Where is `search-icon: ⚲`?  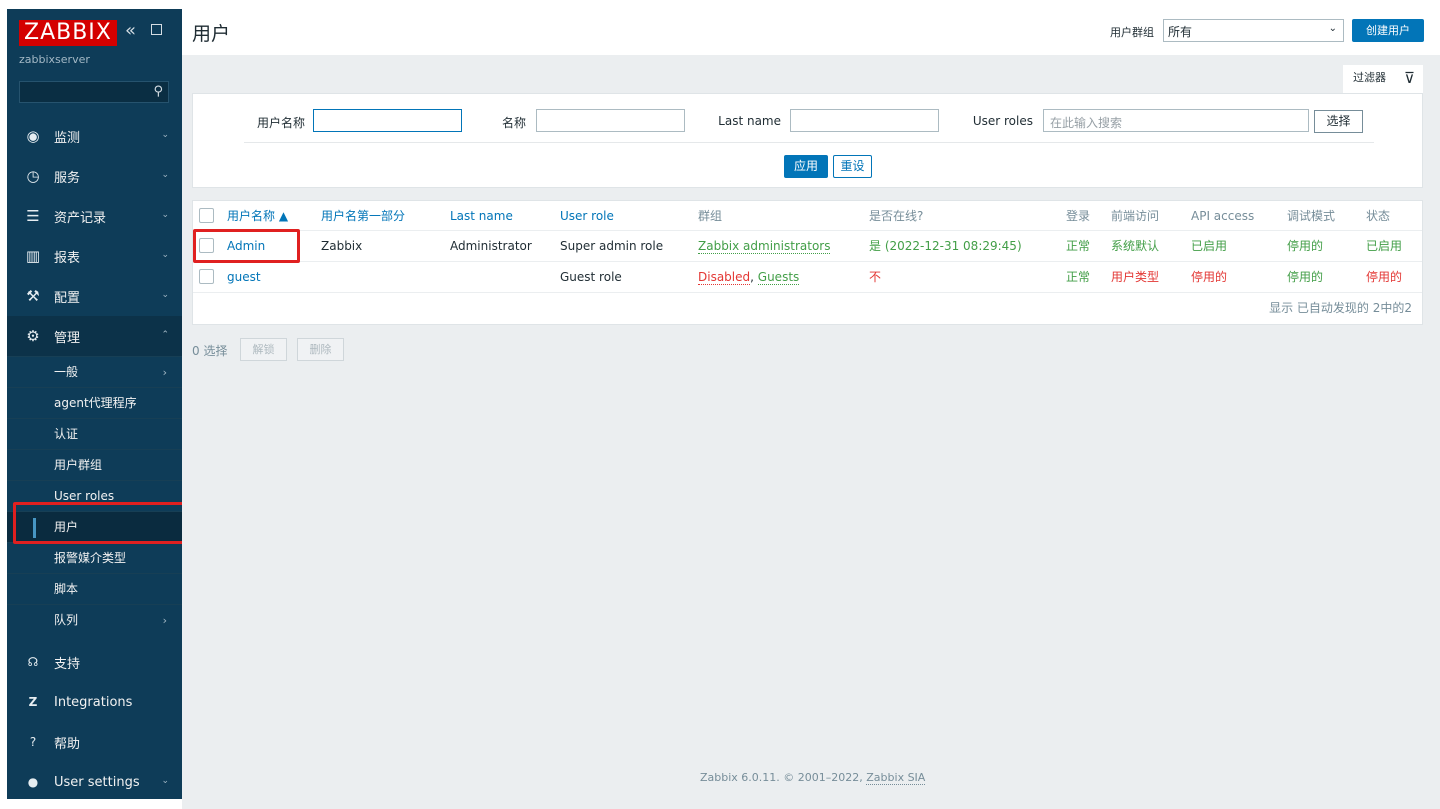 search-icon: ⚲ is located at coordinates (158, 91).